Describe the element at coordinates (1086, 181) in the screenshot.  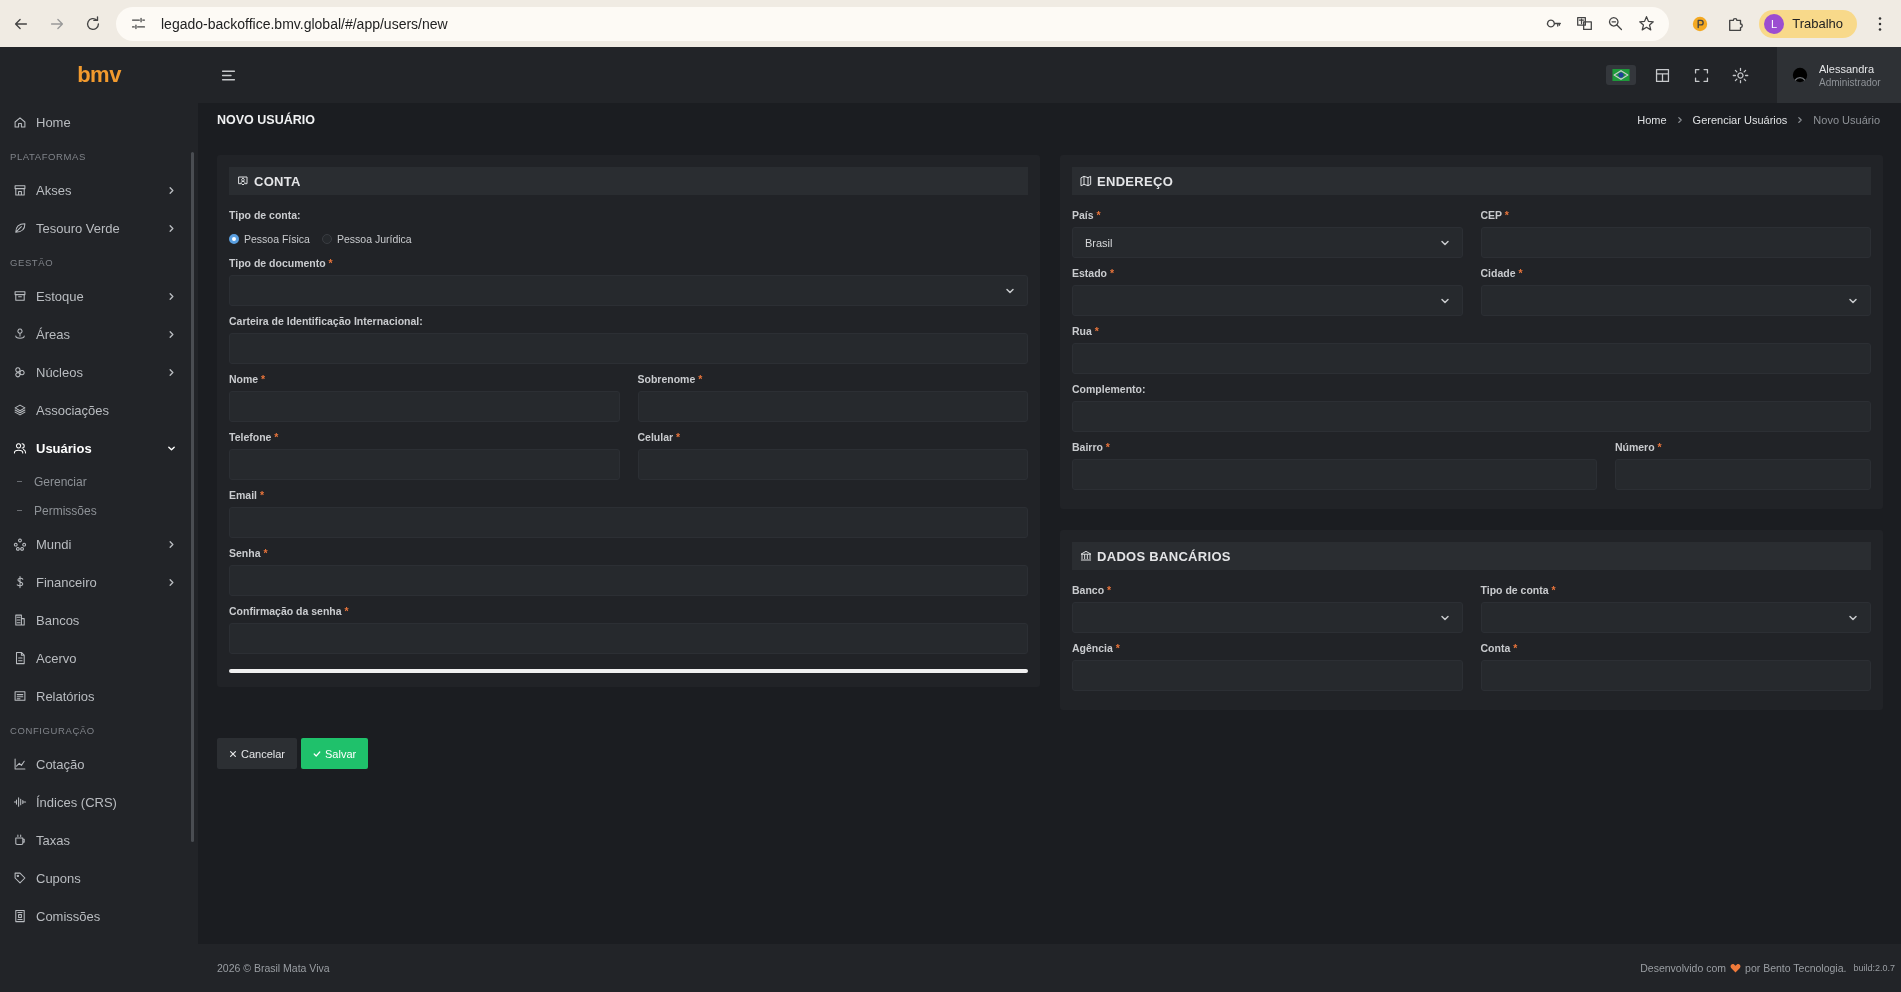
I see `map-icon` at that location.